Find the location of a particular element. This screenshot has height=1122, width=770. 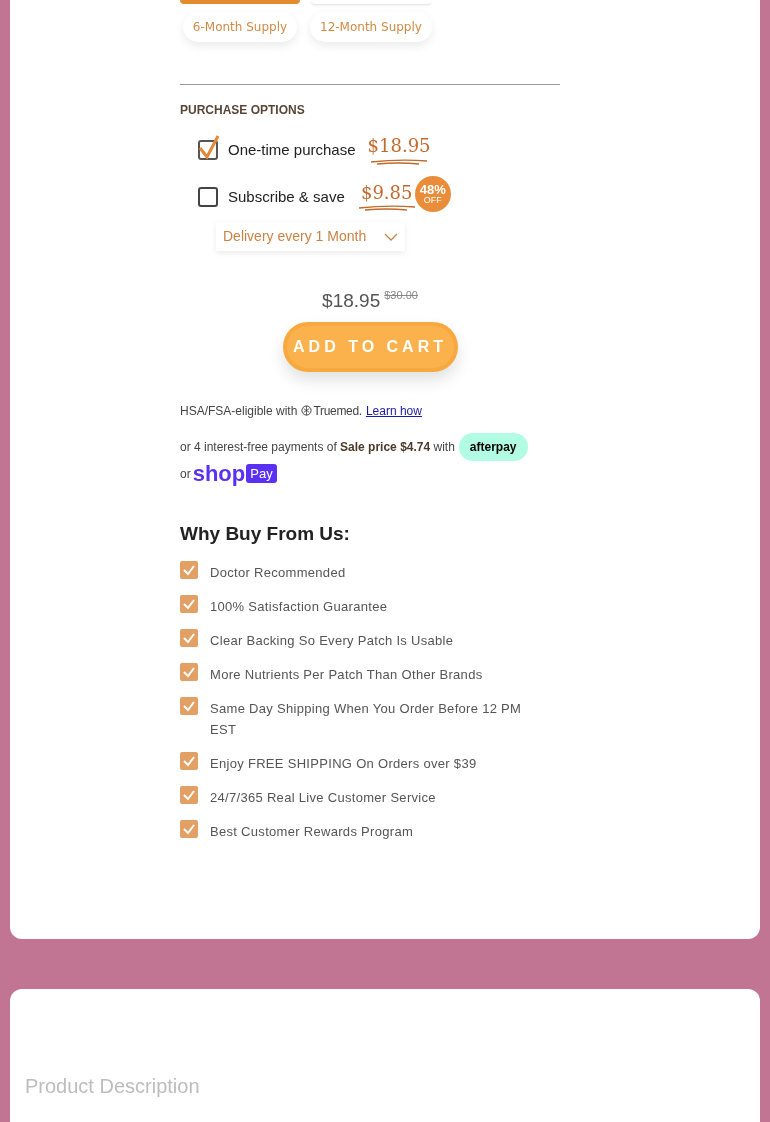

section-title: Product Description is located at coordinates (113, 1086).